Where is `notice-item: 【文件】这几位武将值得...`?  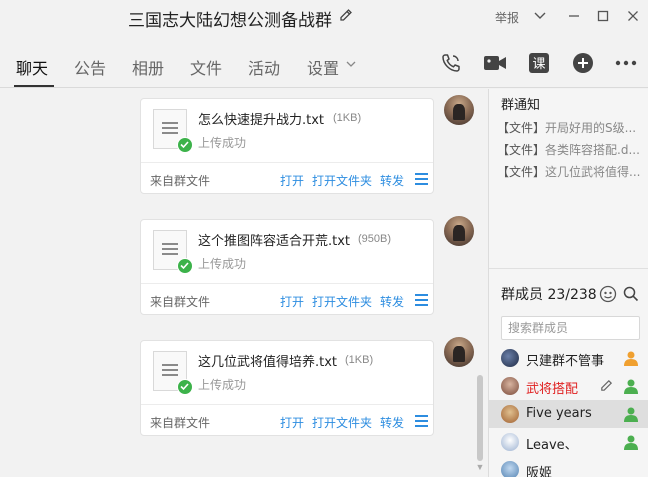 notice-item: 【文件】这几位武将值得... is located at coordinates (572, 171).